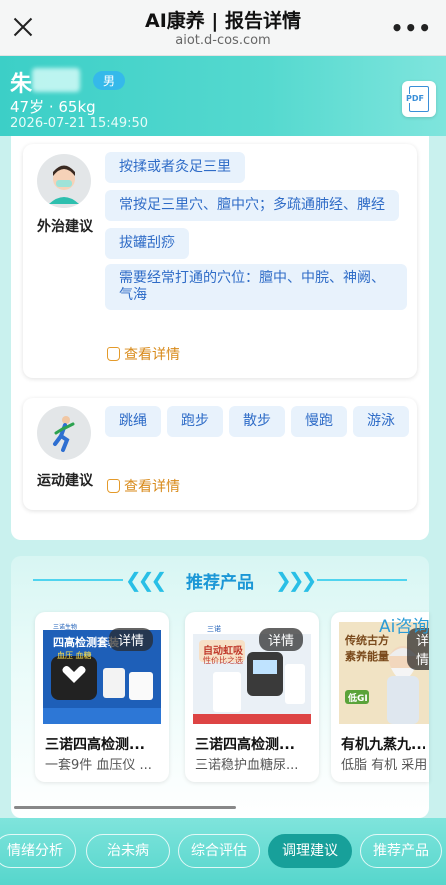 This screenshot has height=885, width=446. I want to click on browser-top-bar: AI康养 | 报告详情 aiot.d-cos.com •••, so click(223, 28).